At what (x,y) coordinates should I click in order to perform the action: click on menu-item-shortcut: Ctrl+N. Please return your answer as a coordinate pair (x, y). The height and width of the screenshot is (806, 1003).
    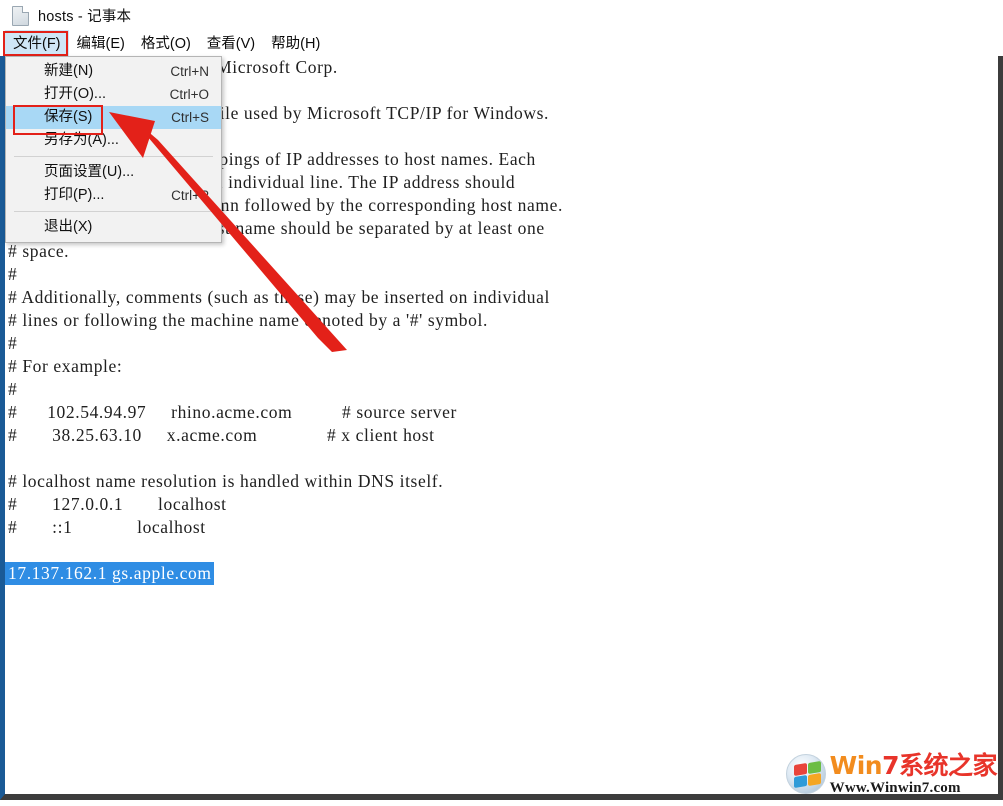
    Looking at the image, I should click on (189, 71).